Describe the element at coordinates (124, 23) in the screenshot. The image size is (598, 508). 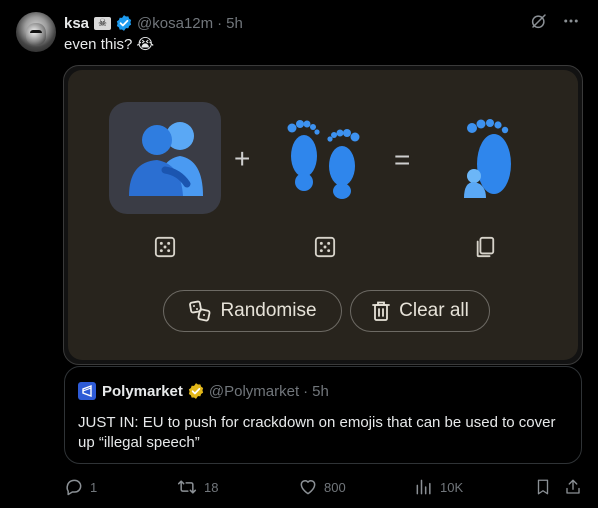
I see `verified-badge-icon` at that location.